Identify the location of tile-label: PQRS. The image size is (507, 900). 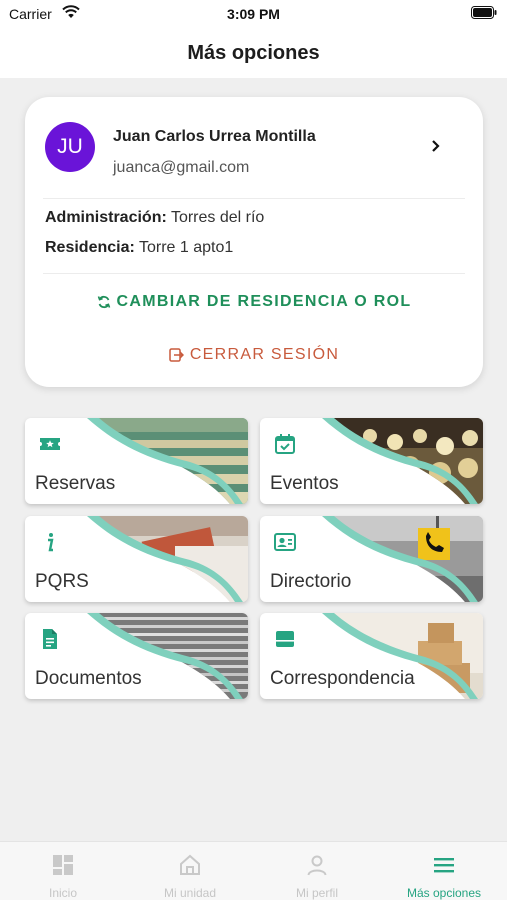
(62, 581).